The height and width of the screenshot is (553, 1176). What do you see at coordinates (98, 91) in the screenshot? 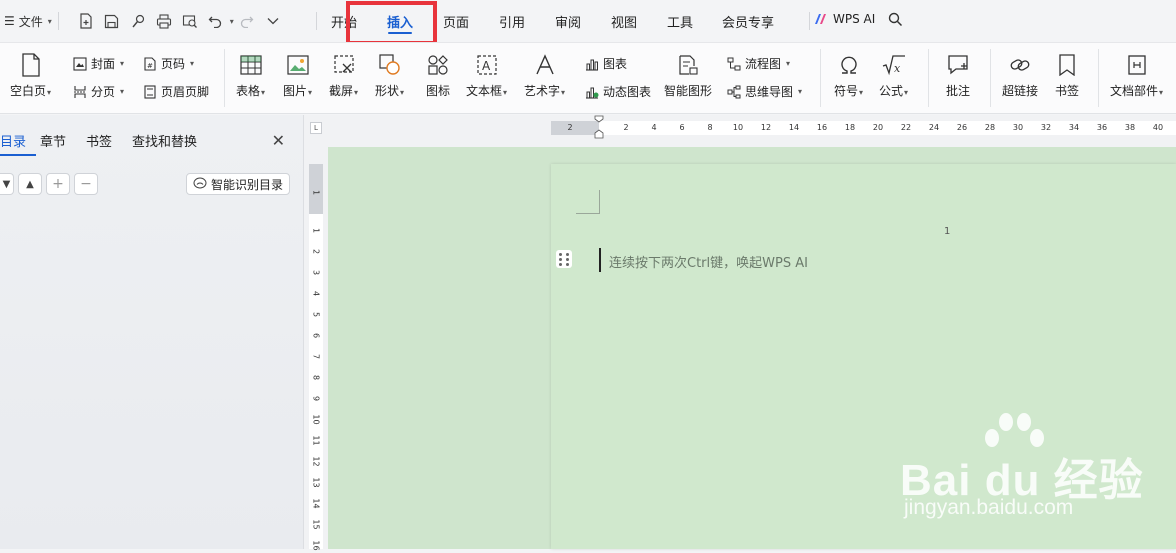
I see `page-break-button: 分页 ▾` at bounding box center [98, 91].